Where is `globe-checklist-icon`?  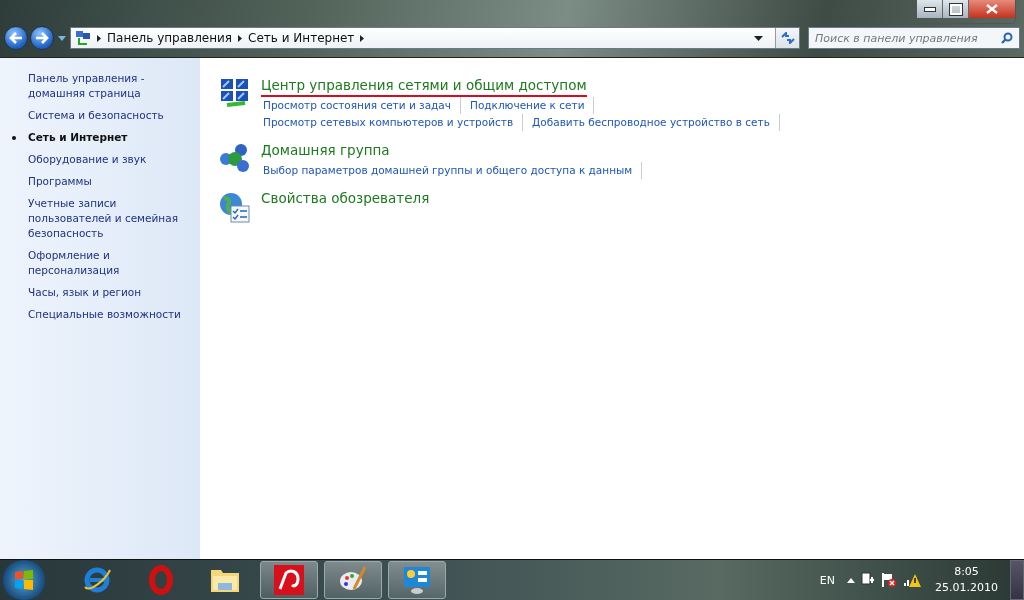 globe-checklist-icon is located at coordinates (235, 207).